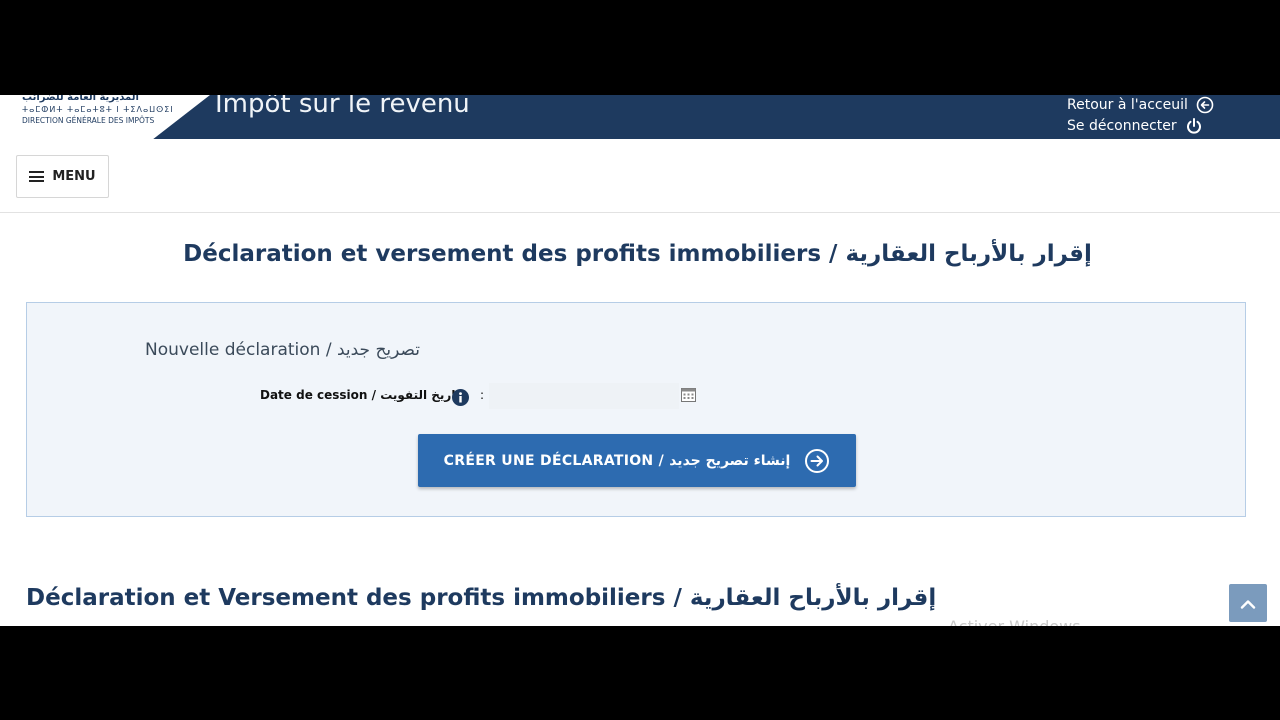 This screenshot has height=720, width=1280. I want to click on menu-label: MENU, so click(74, 176).